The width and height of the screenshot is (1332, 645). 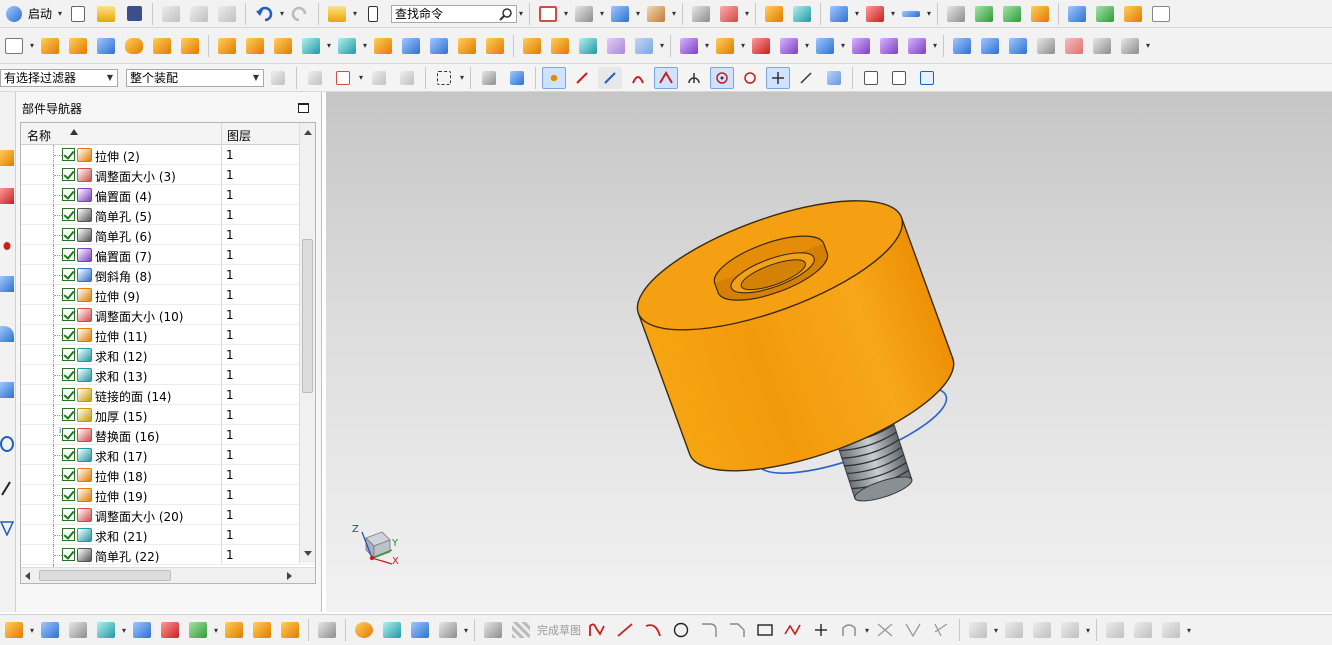 I want to click on start-icon, so click(x=14, y=14).